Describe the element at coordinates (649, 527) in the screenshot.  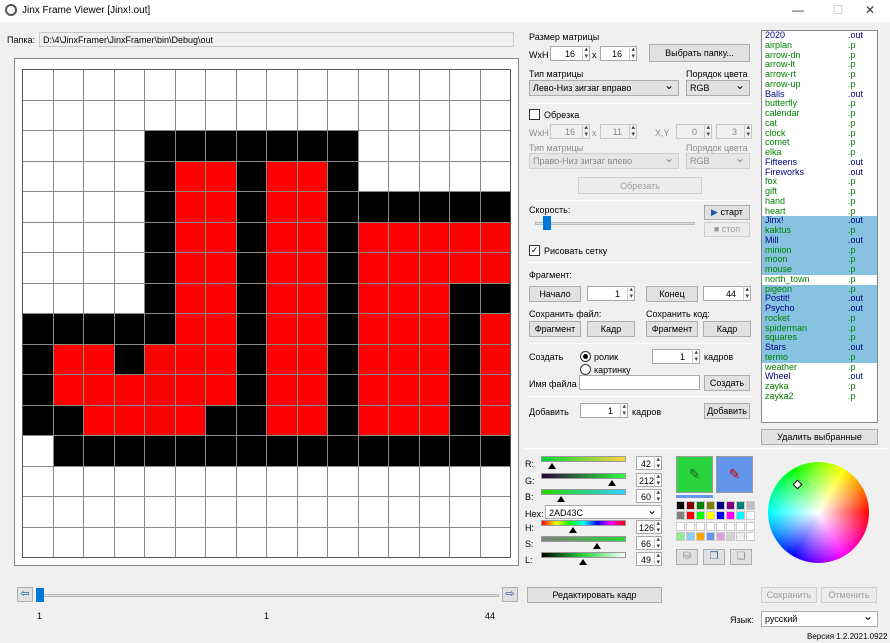
I see `h-spinner: 126` at that location.